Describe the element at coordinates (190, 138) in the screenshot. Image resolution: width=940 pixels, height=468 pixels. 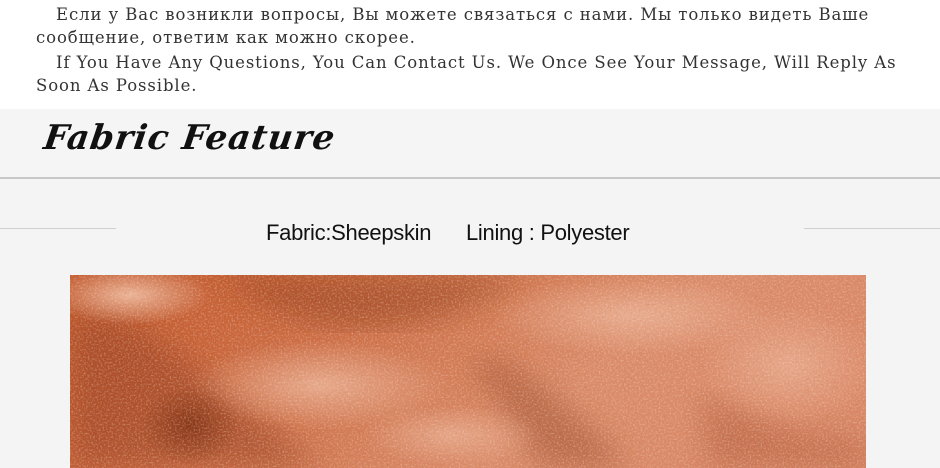
I see `fabric-feature-title: Fabric Feature` at that location.